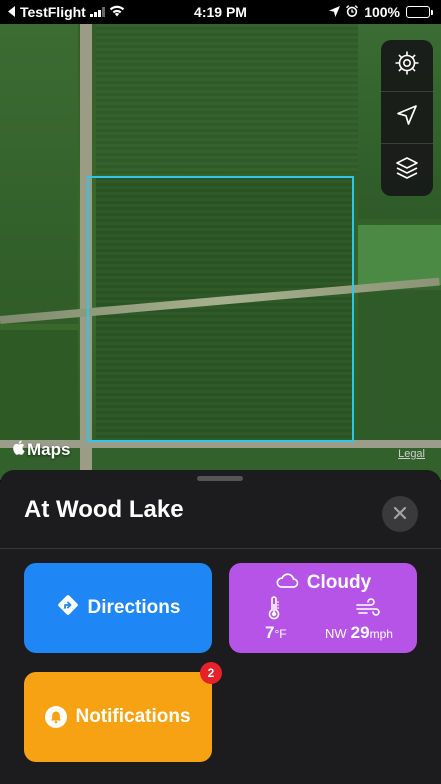 The height and width of the screenshot is (784, 441). What do you see at coordinates (280, 634) in the screenshot?
I see `temperature-unit: °F` at bounding box center [280, 634].